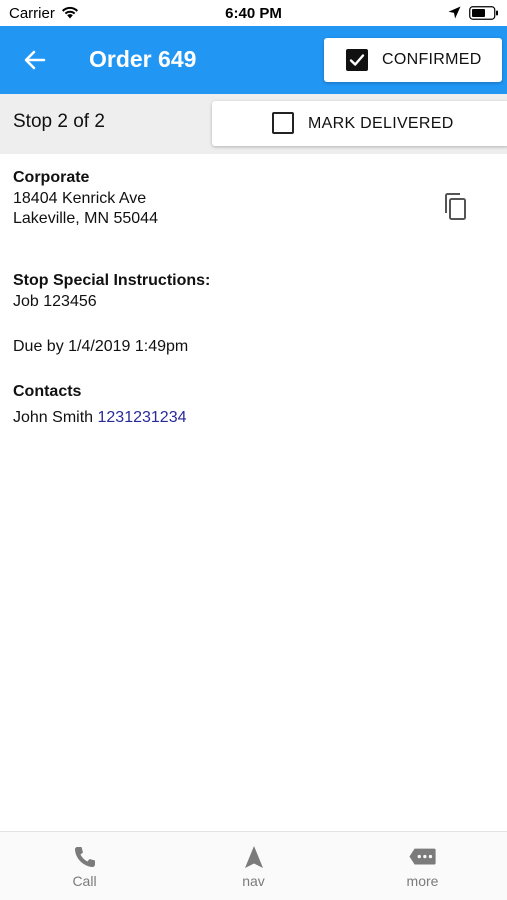 This screenshot has height=900, width=507. I want to click on address-line2: Lakeville, MN 55044, so click(85, 218).